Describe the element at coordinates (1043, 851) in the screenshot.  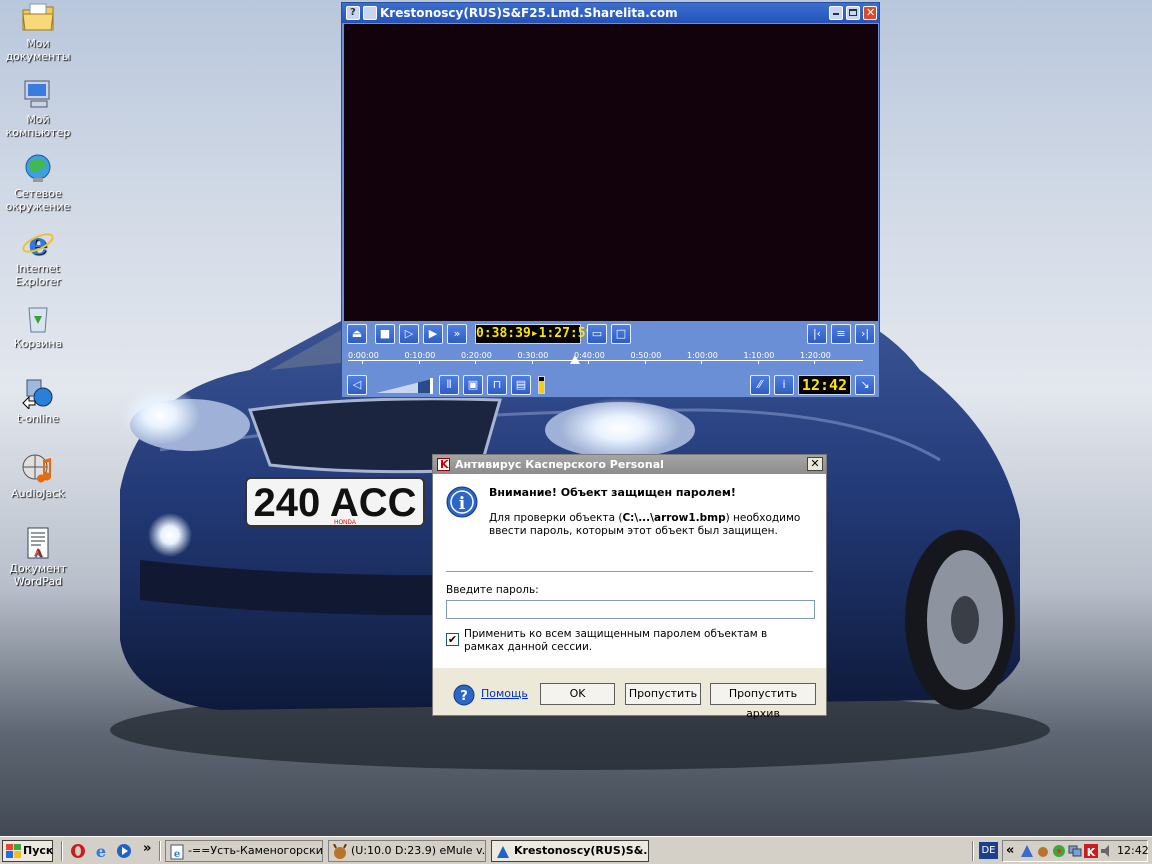
I see `tray-emule-icon` at that location.